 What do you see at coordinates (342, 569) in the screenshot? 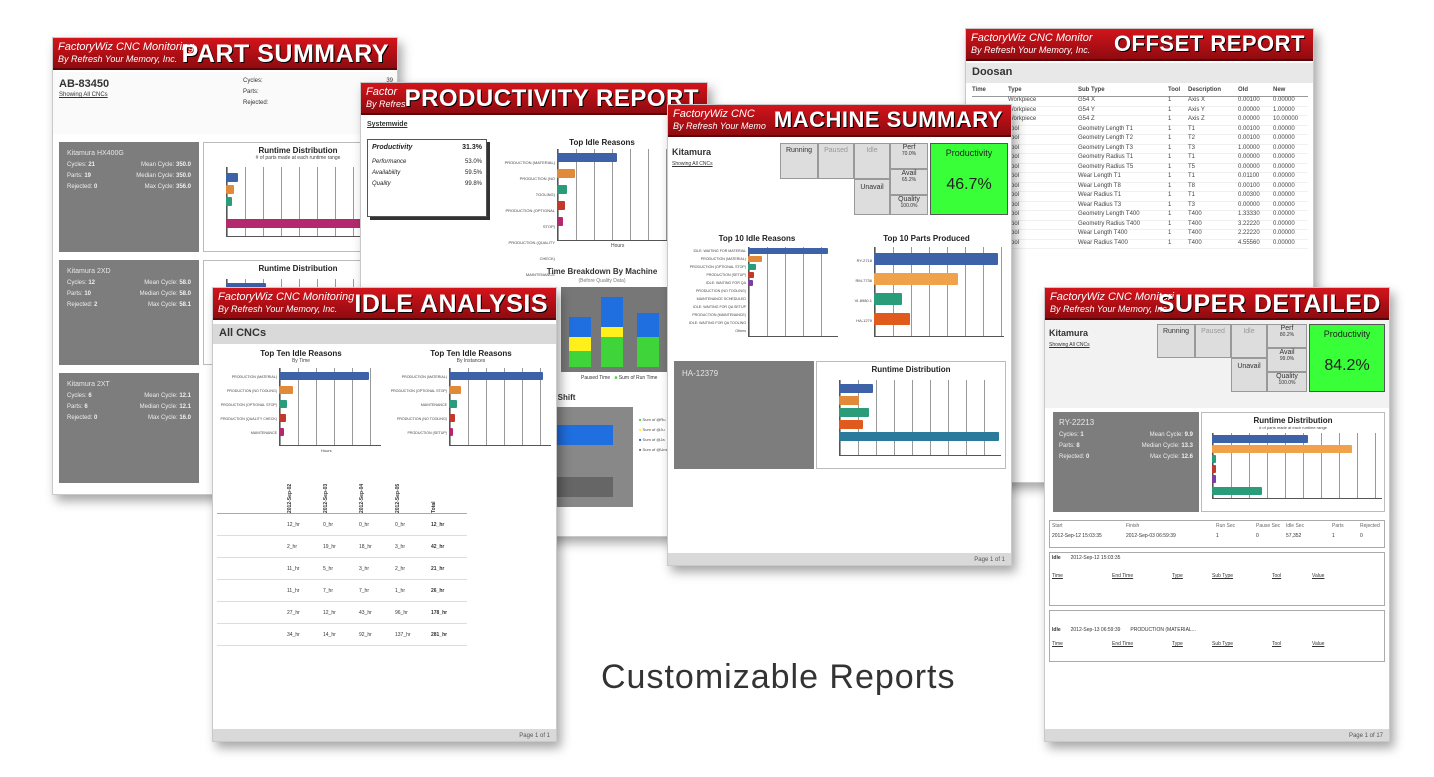
I see `table-row: 11_hr 5_hr 3_hr 2_hr 21_hr` at bounding box center [342, 569].